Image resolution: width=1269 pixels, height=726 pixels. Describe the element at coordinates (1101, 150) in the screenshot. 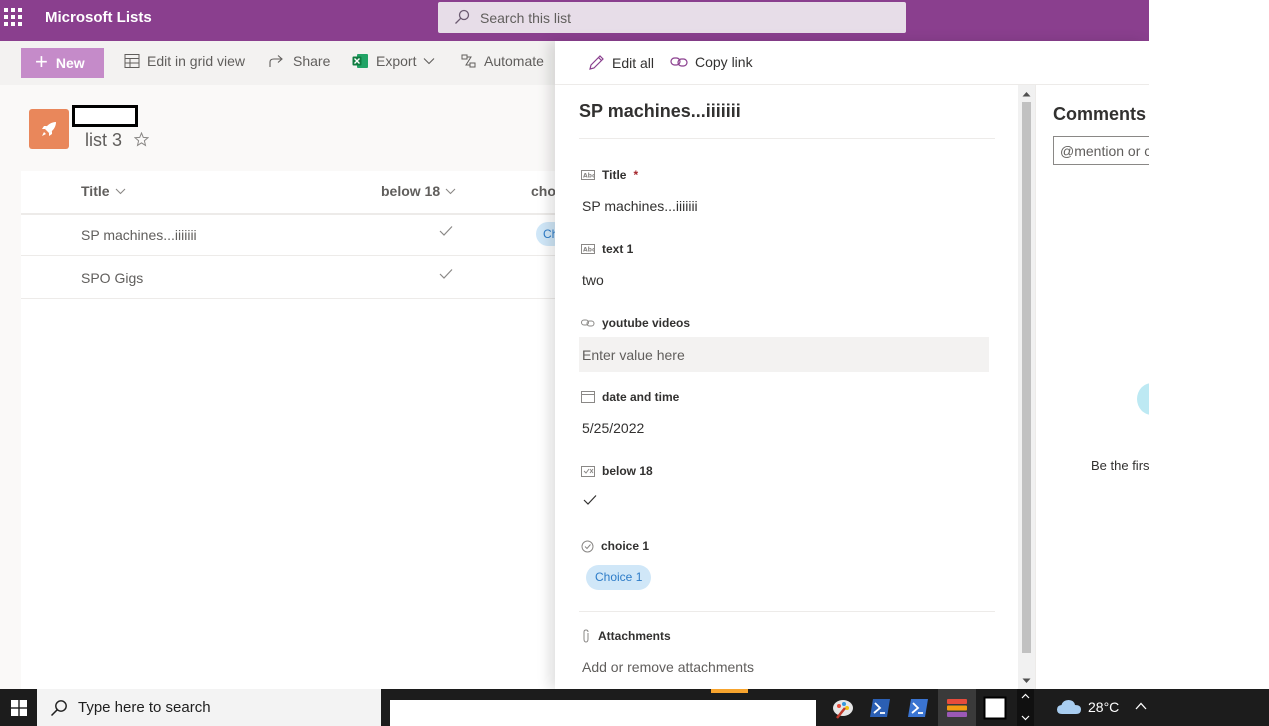

I see `comment-input` at that location.